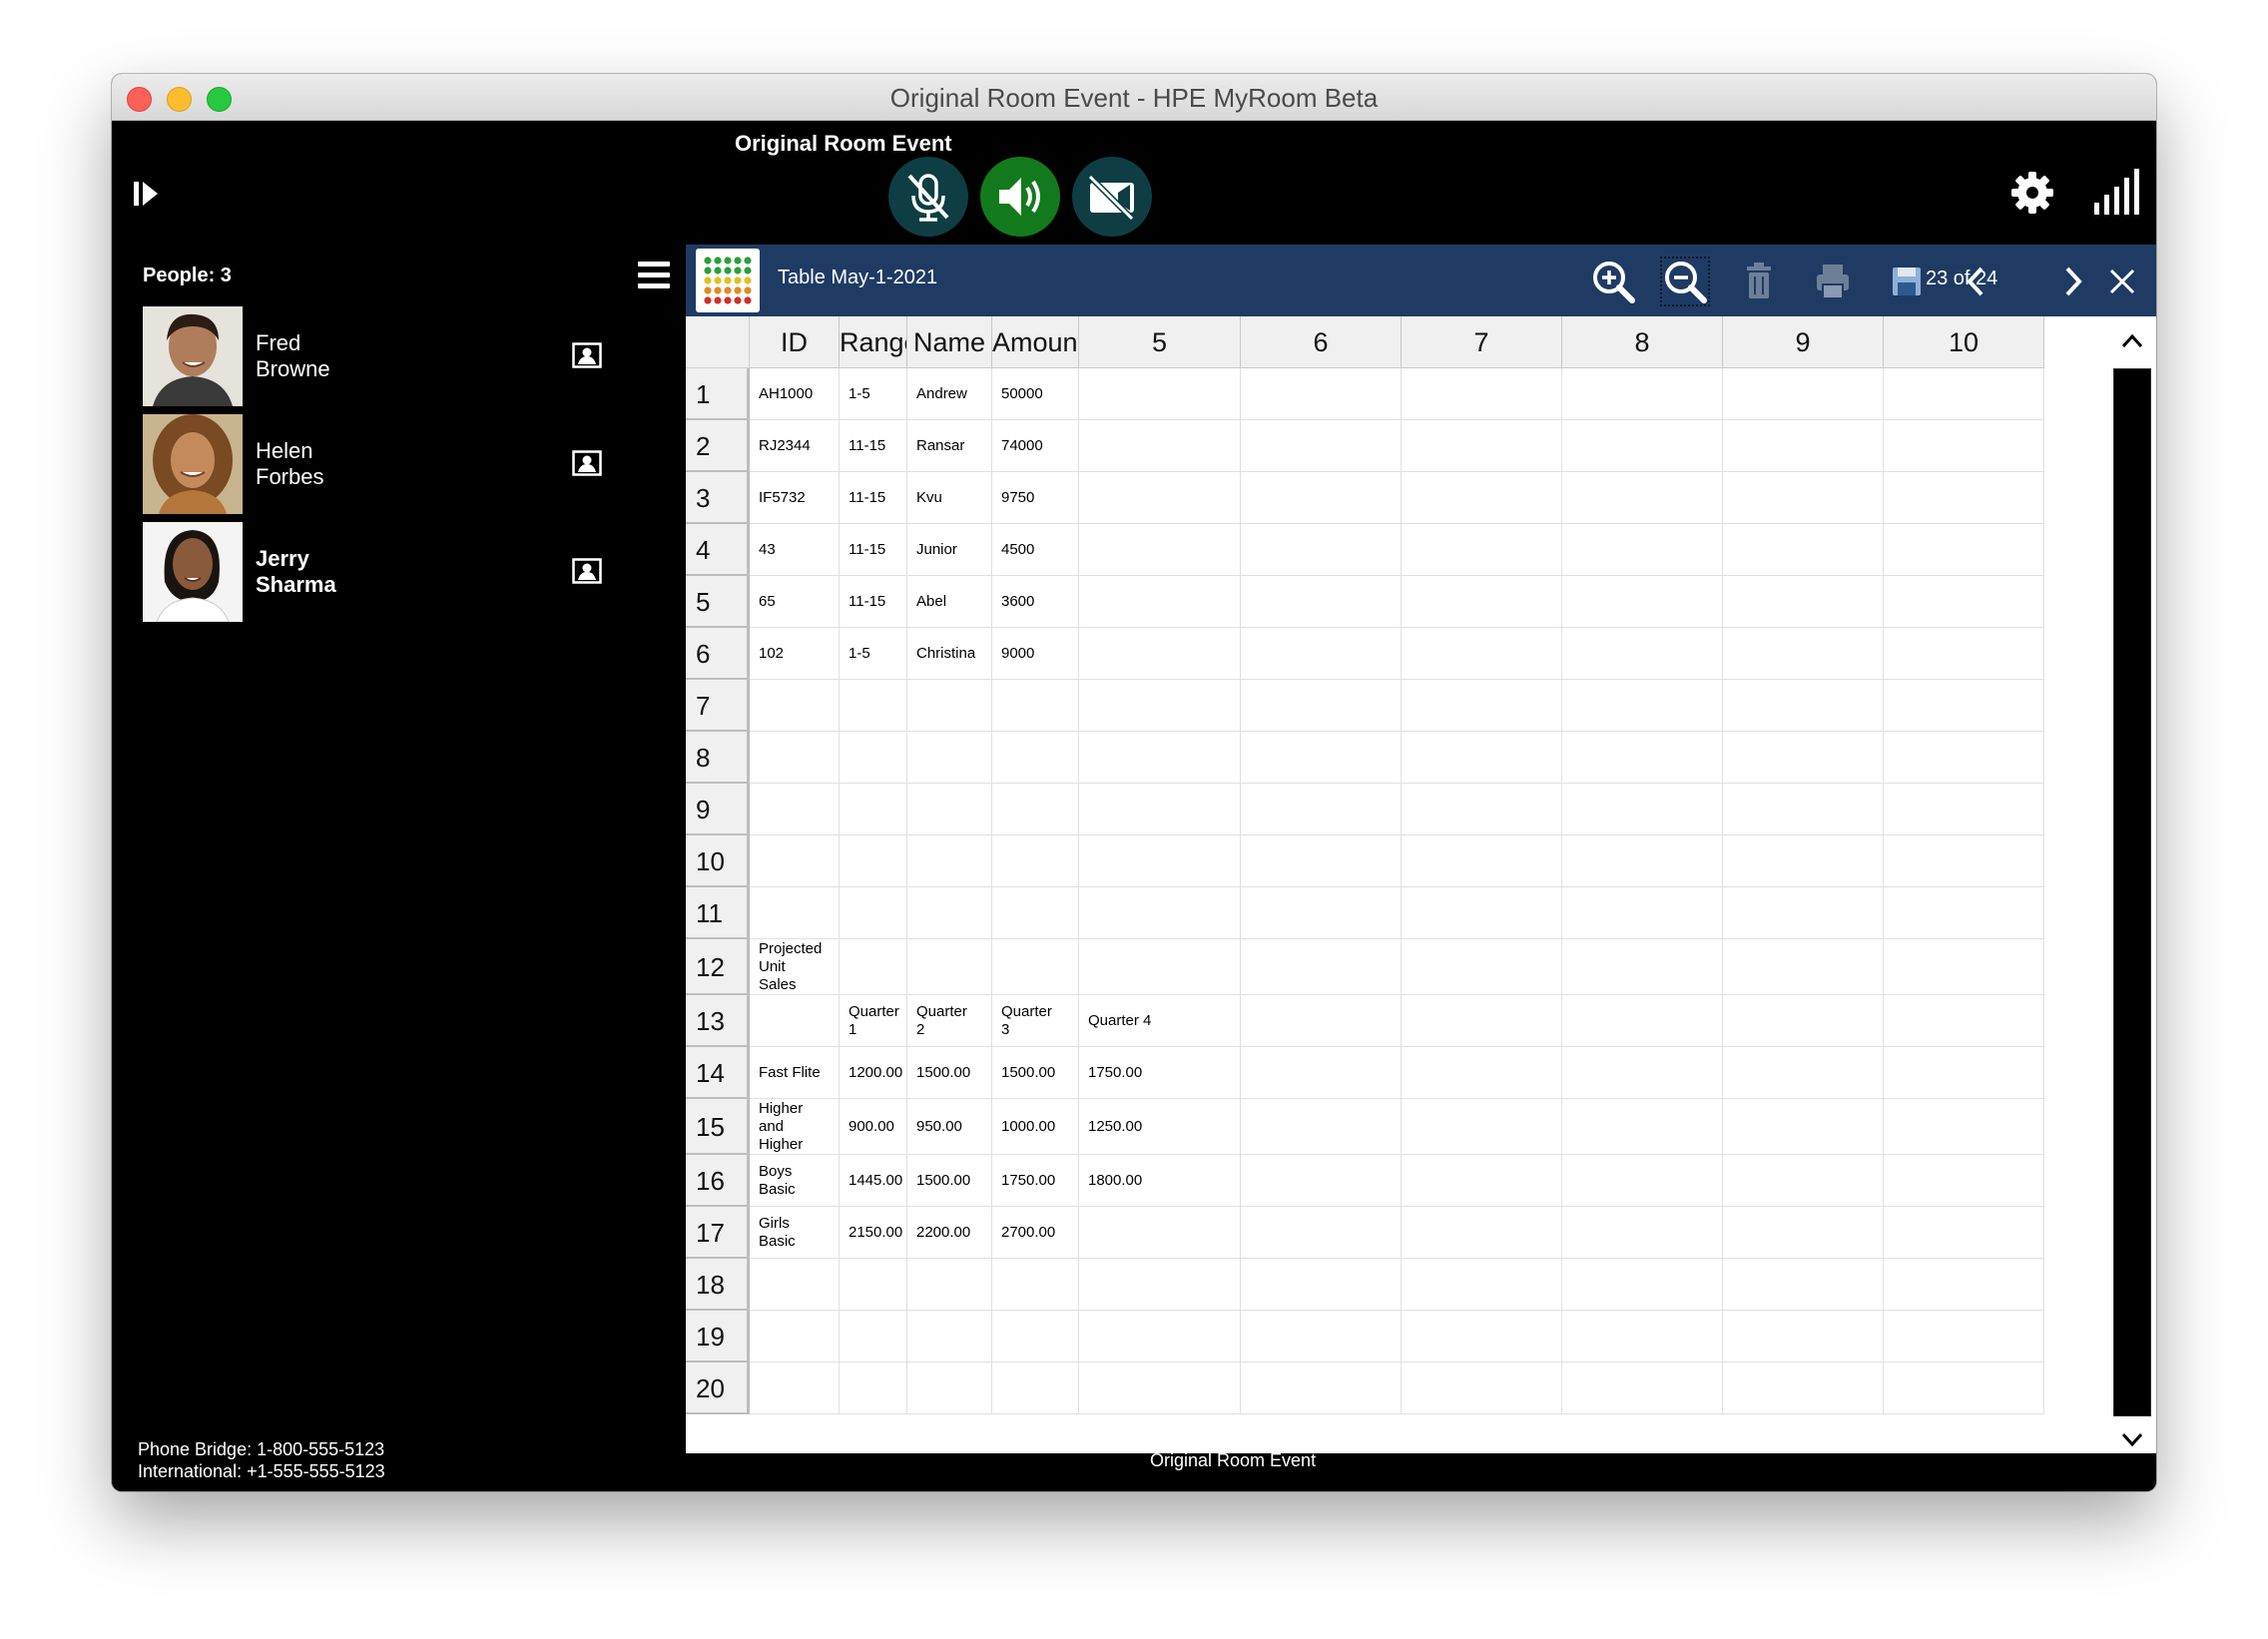 Image resolution: width=2268 pixels, height=1639 pixels. I want to click on table-cell: Quarter 1, so click(873, 1021).